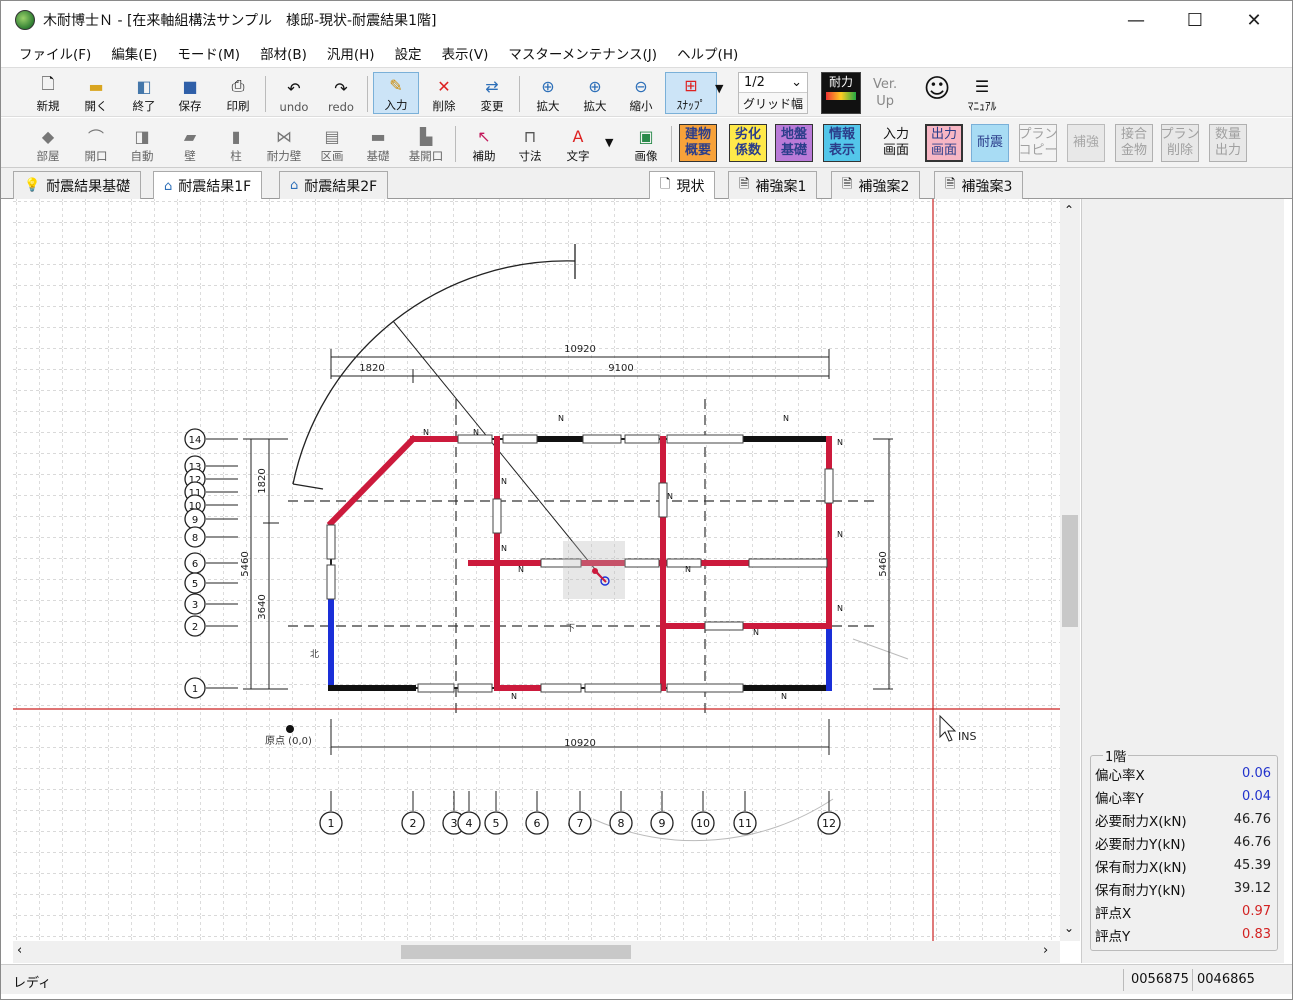  Describe the element at coordinates (896, 143) in the screenshot. I see `input-screen-button: 入力 画面` at that location.